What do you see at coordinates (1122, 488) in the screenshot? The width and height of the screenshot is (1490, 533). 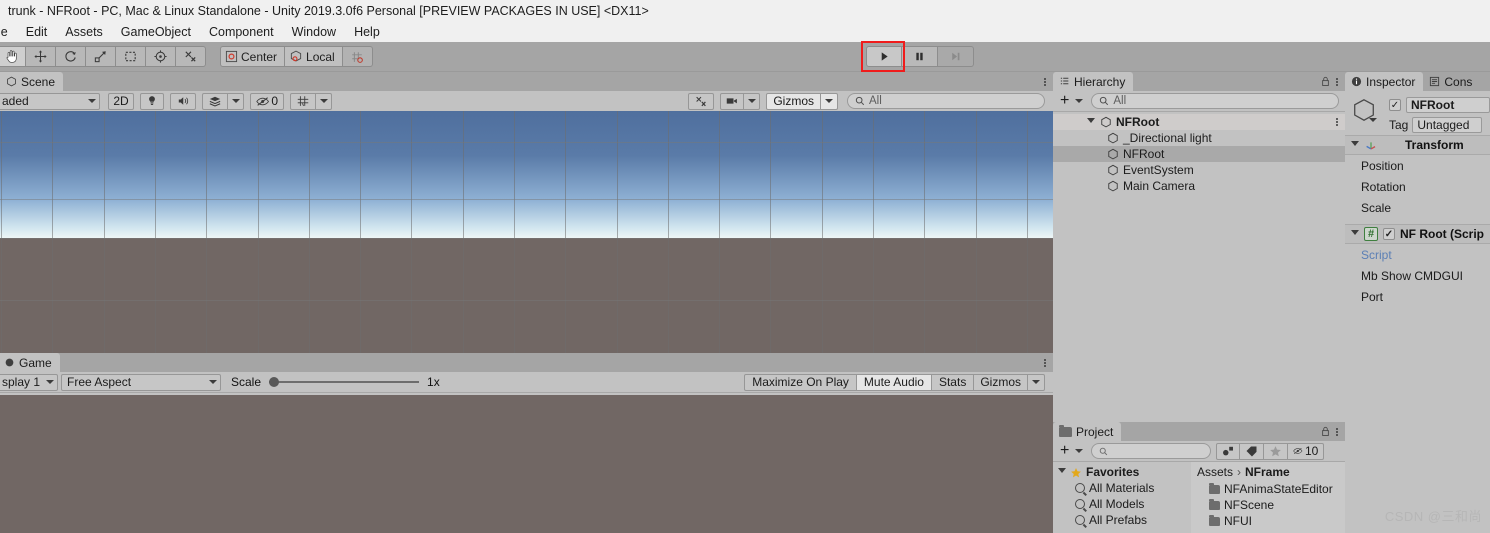 I see `favorite-item: All Materials` at bounding box center [1122, 488].